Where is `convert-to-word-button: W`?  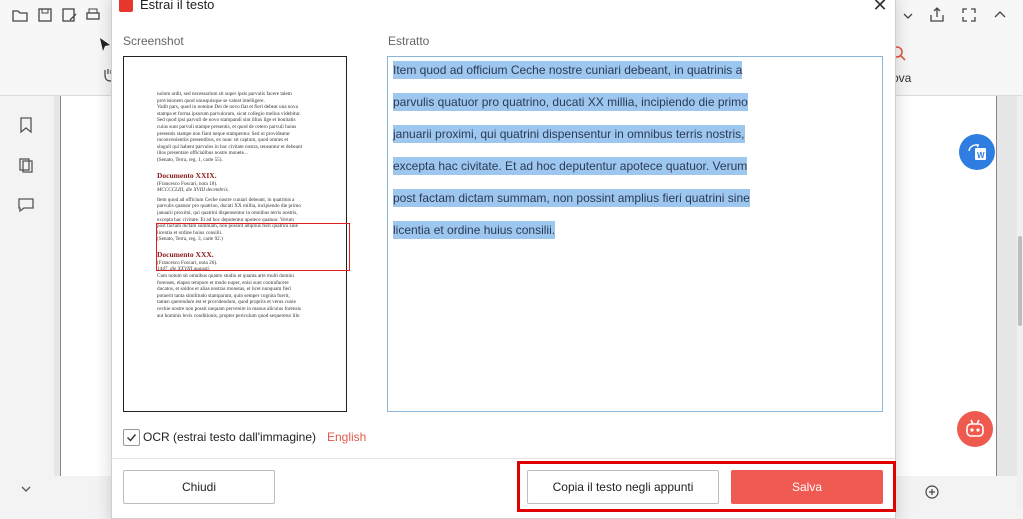 convert-to-word-button: W is located at coordinates (977, 152).